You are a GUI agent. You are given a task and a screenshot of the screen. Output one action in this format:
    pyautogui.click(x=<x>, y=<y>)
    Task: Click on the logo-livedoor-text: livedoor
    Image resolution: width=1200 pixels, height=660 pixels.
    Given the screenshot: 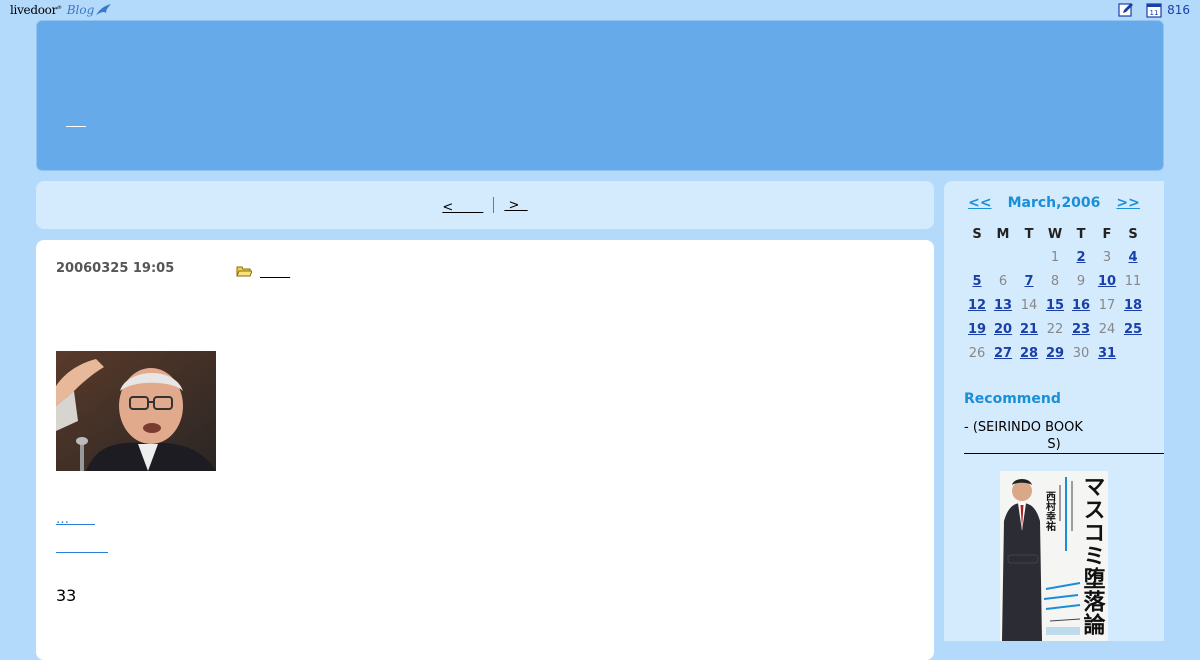 What is the action you would take?
    pyautogui.click(x=34, y=10)
    